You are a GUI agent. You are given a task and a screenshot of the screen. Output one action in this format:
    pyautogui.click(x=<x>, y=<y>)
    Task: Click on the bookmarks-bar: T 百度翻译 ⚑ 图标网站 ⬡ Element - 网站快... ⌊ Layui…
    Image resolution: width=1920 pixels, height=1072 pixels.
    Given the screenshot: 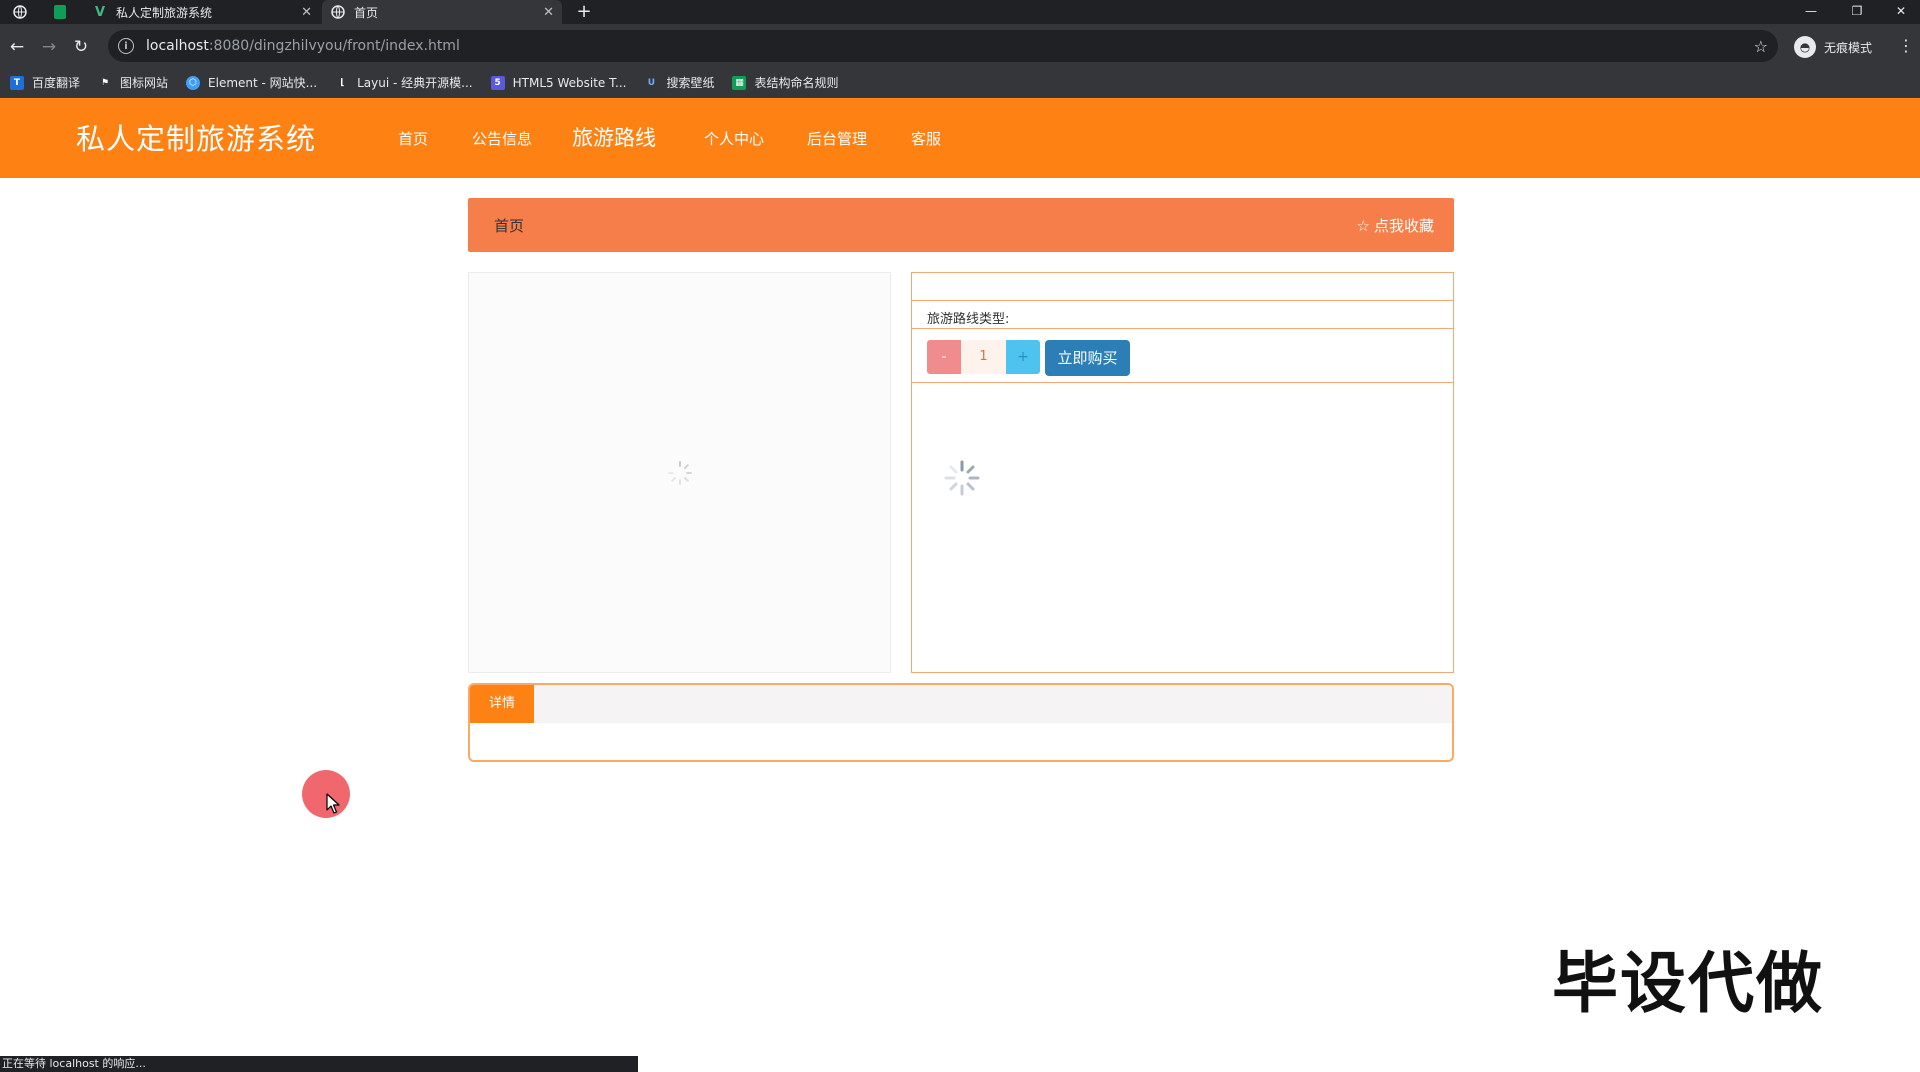 What is the action you would take?
    pyautogui.click(x=960, y=83)
    